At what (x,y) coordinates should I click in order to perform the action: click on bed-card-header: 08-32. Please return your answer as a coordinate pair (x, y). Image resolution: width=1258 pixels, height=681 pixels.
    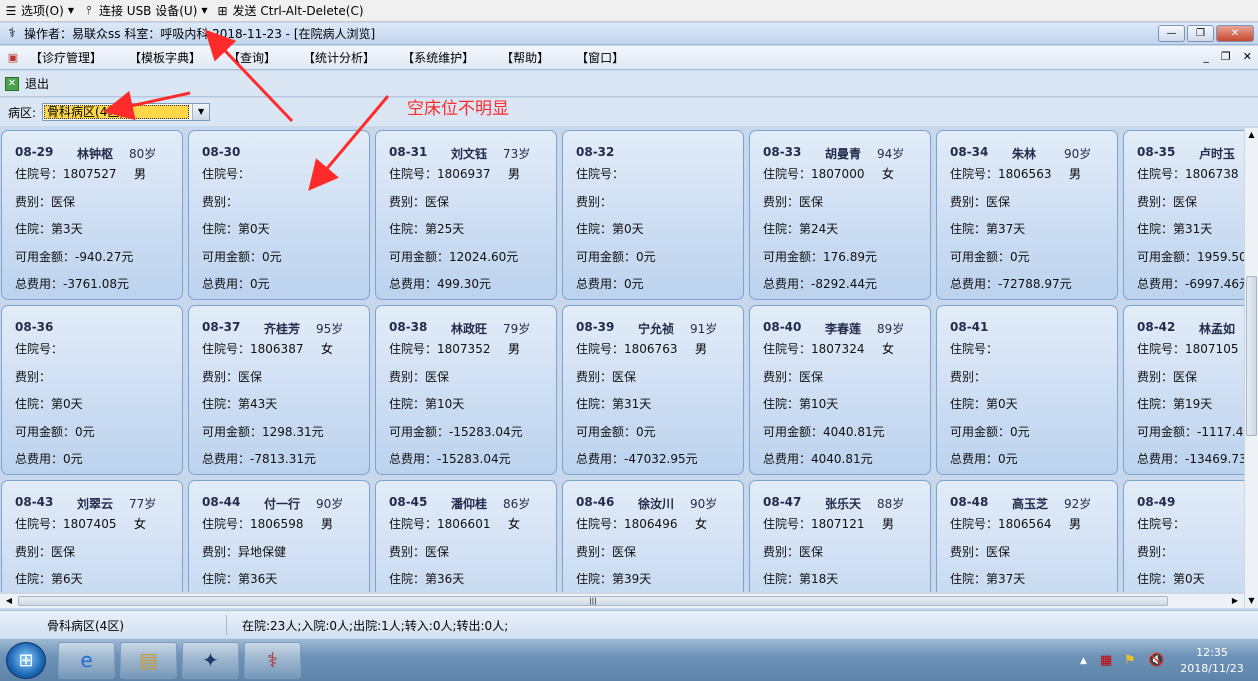
    Looking at the image, I should click on (654, 153).